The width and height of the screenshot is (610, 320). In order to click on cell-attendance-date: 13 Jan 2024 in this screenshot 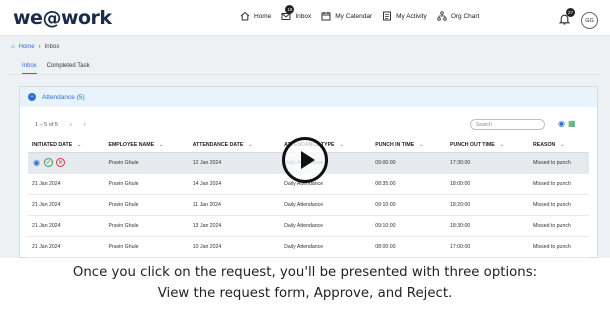, I will do `click(234, 226)`.